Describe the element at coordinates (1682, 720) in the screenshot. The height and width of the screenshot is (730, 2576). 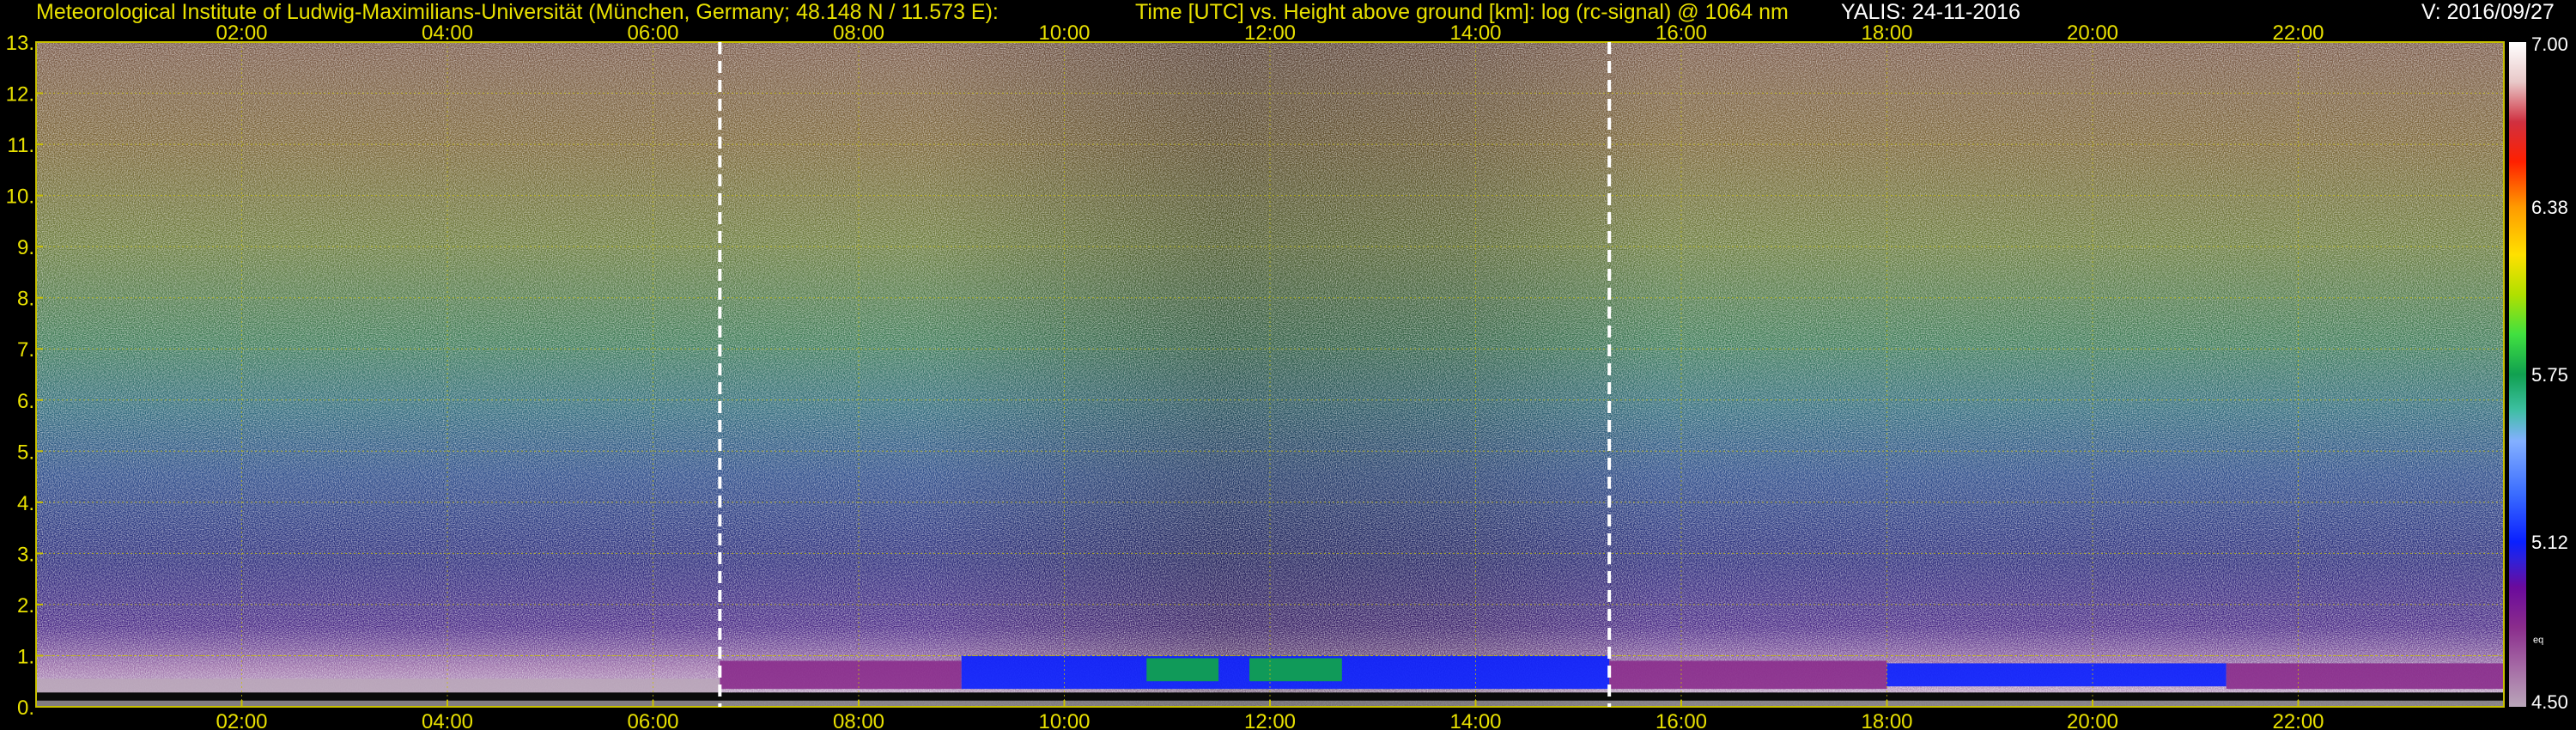
I see `x-tick-label-bottom: 16:00` at that location.